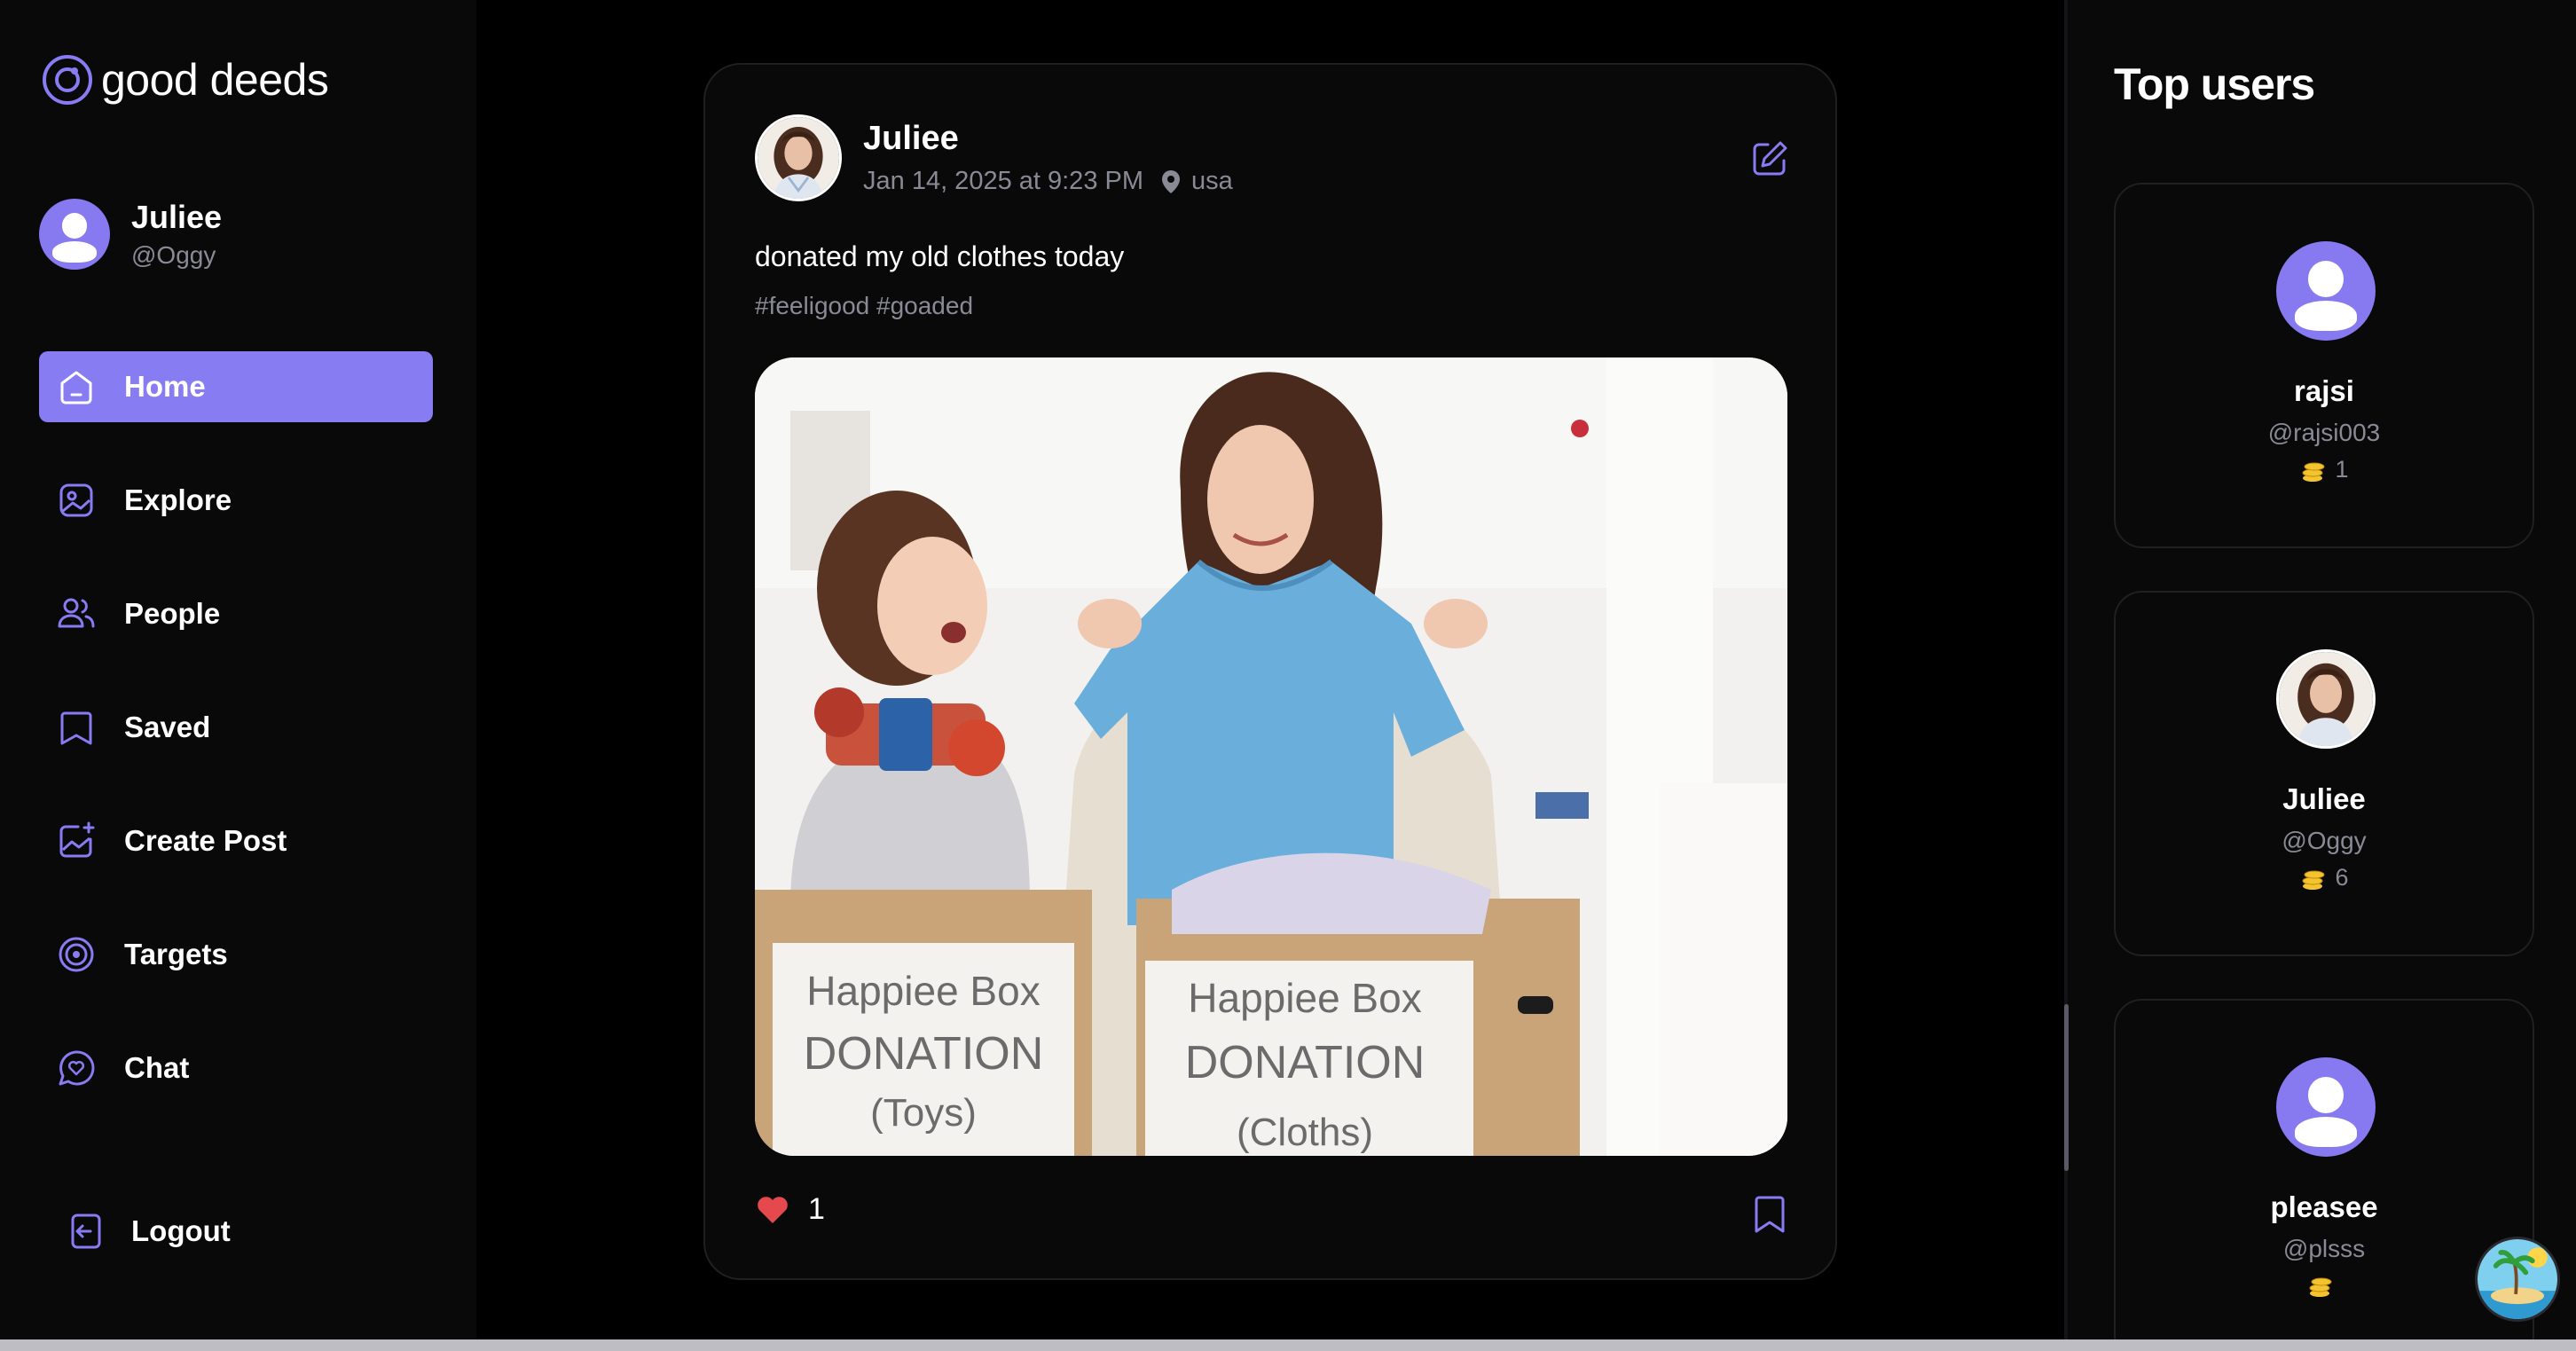  What do you see at coordinates (2324, 798) in the screenshot?
I see `user-name: Juliee` at bounding box center [2324, 798].